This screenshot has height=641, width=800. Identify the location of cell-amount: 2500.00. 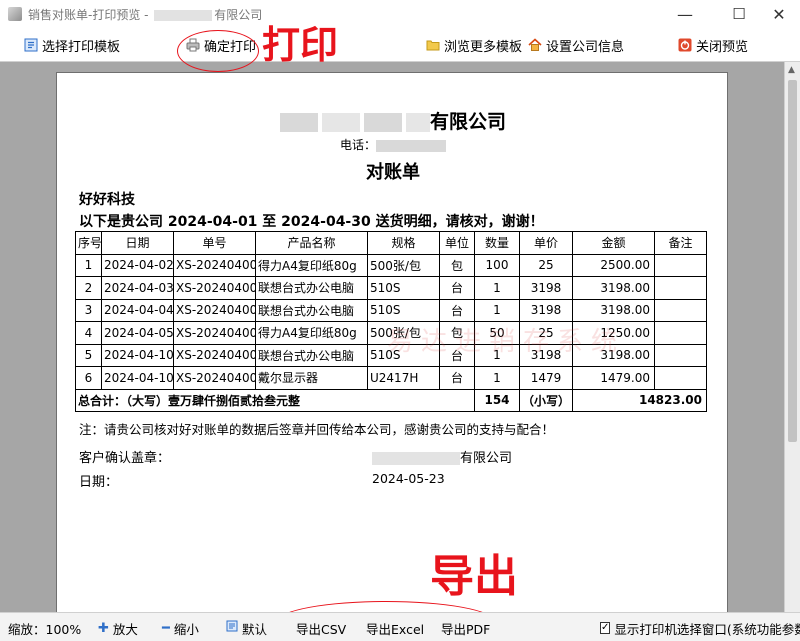
(613, 265).